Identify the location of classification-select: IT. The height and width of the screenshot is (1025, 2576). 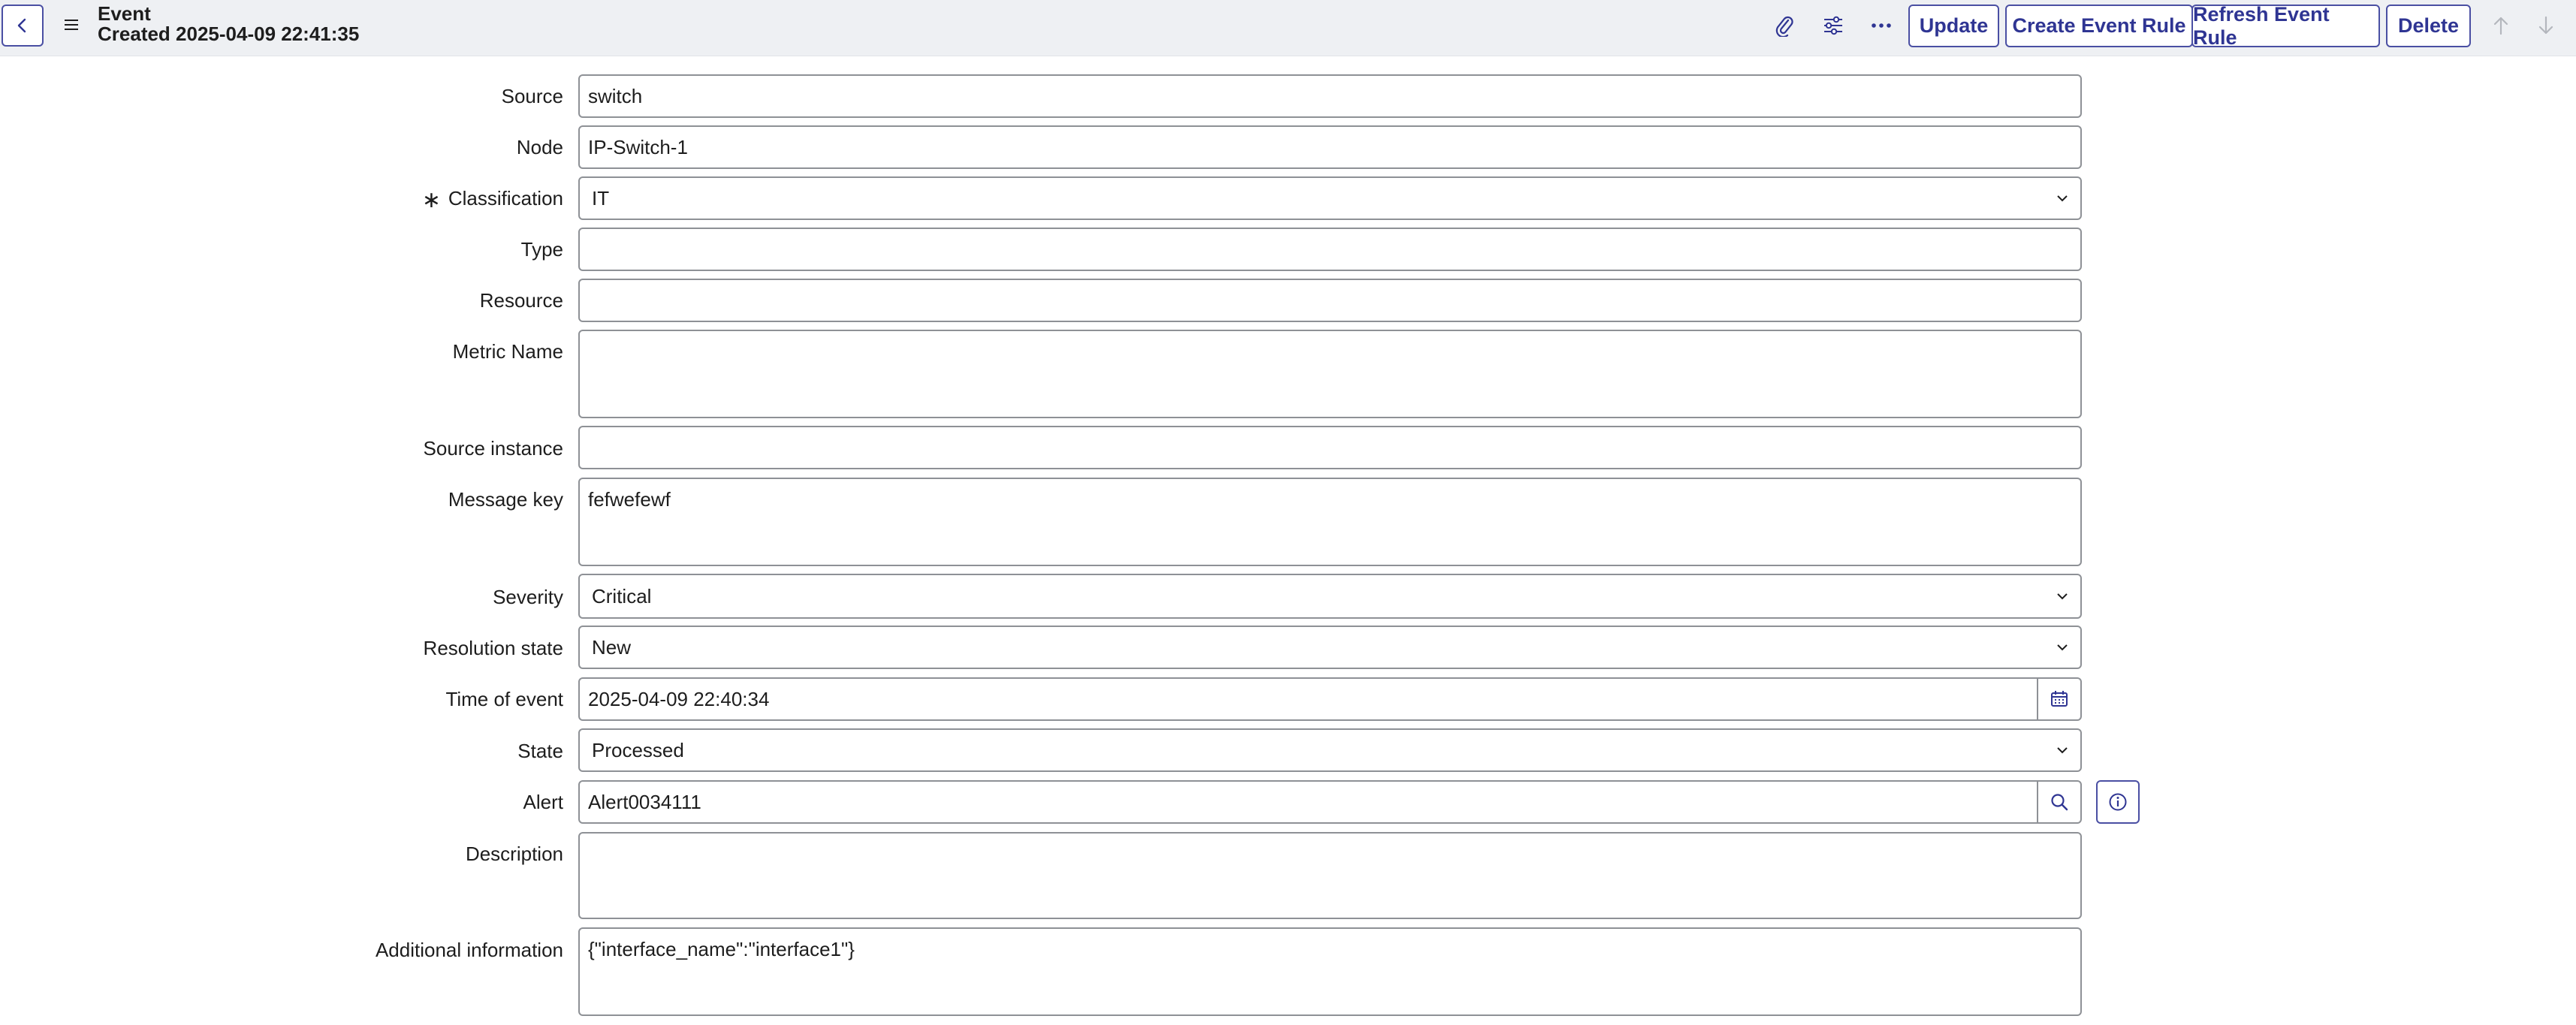
(1330, 198).